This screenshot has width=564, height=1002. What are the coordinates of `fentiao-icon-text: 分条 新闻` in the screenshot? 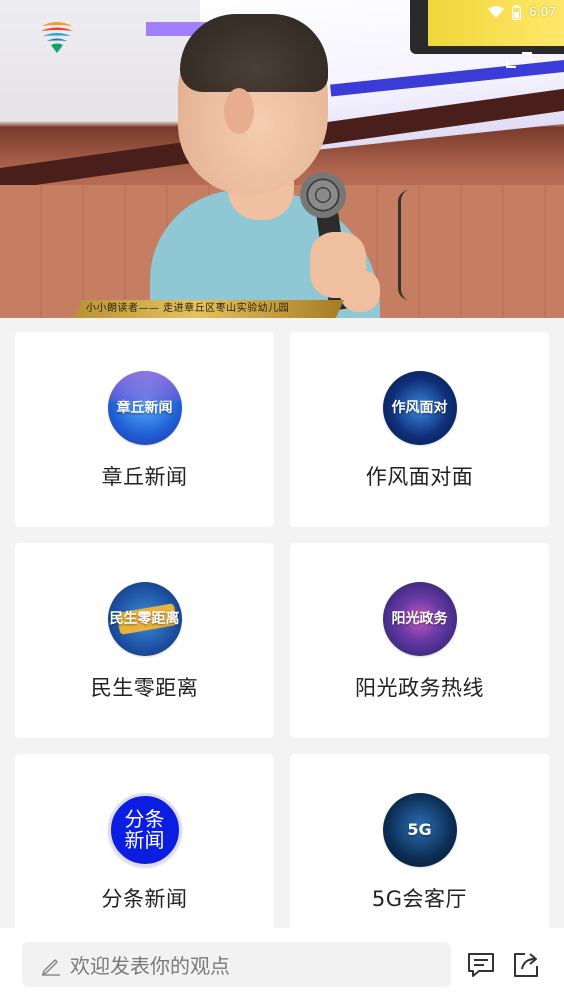 It's located at (145, 830).